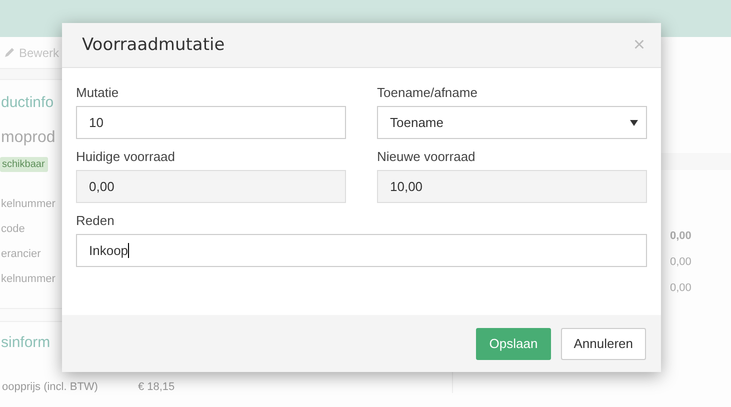 The width and height of the screenshot is (731, 407). Describe the element at coordinates (512, 122) in the screenshot. I see `select-field: Toename` at that location.